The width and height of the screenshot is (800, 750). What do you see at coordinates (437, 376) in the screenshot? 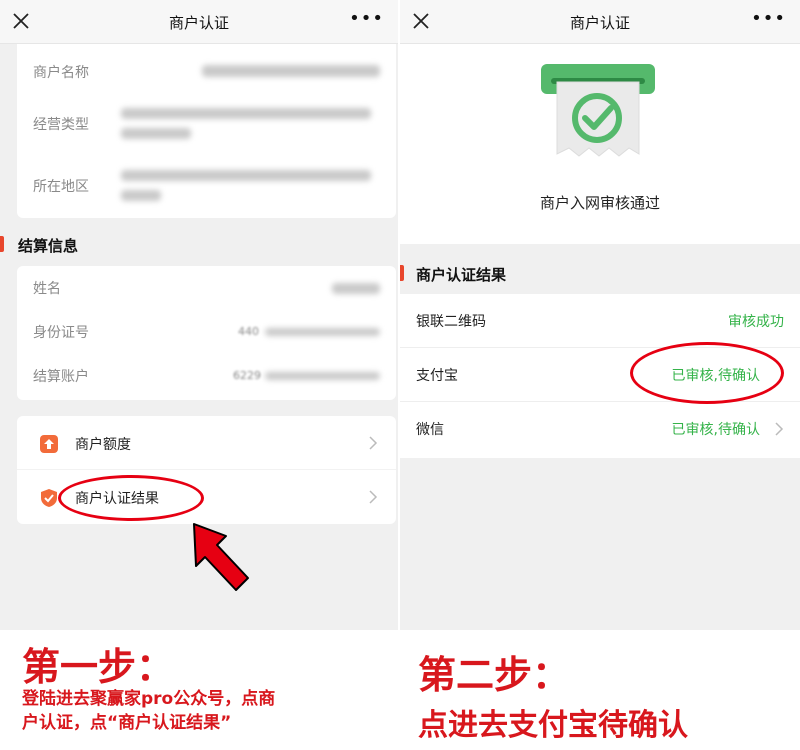
I see `result-label: 支付宝` at bounding box center [437, 376].